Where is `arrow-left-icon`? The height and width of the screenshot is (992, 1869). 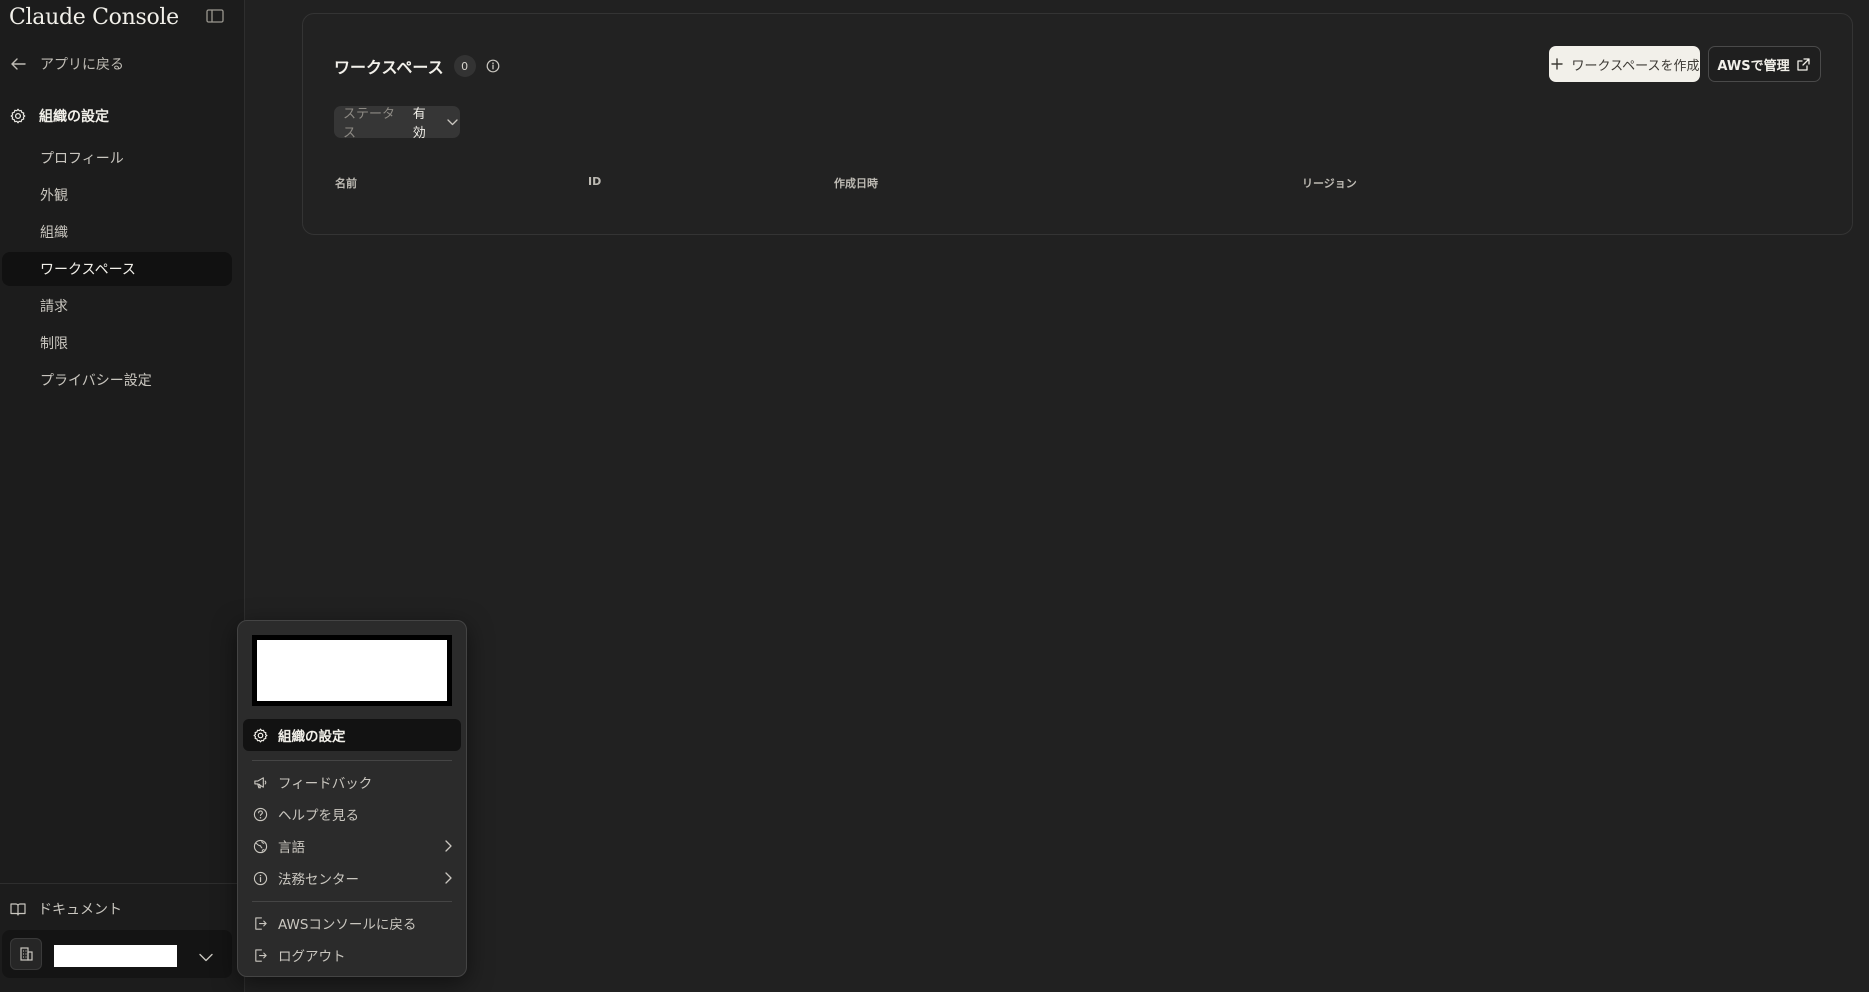 arrow-left-icon is located at coordinates (18, 64).